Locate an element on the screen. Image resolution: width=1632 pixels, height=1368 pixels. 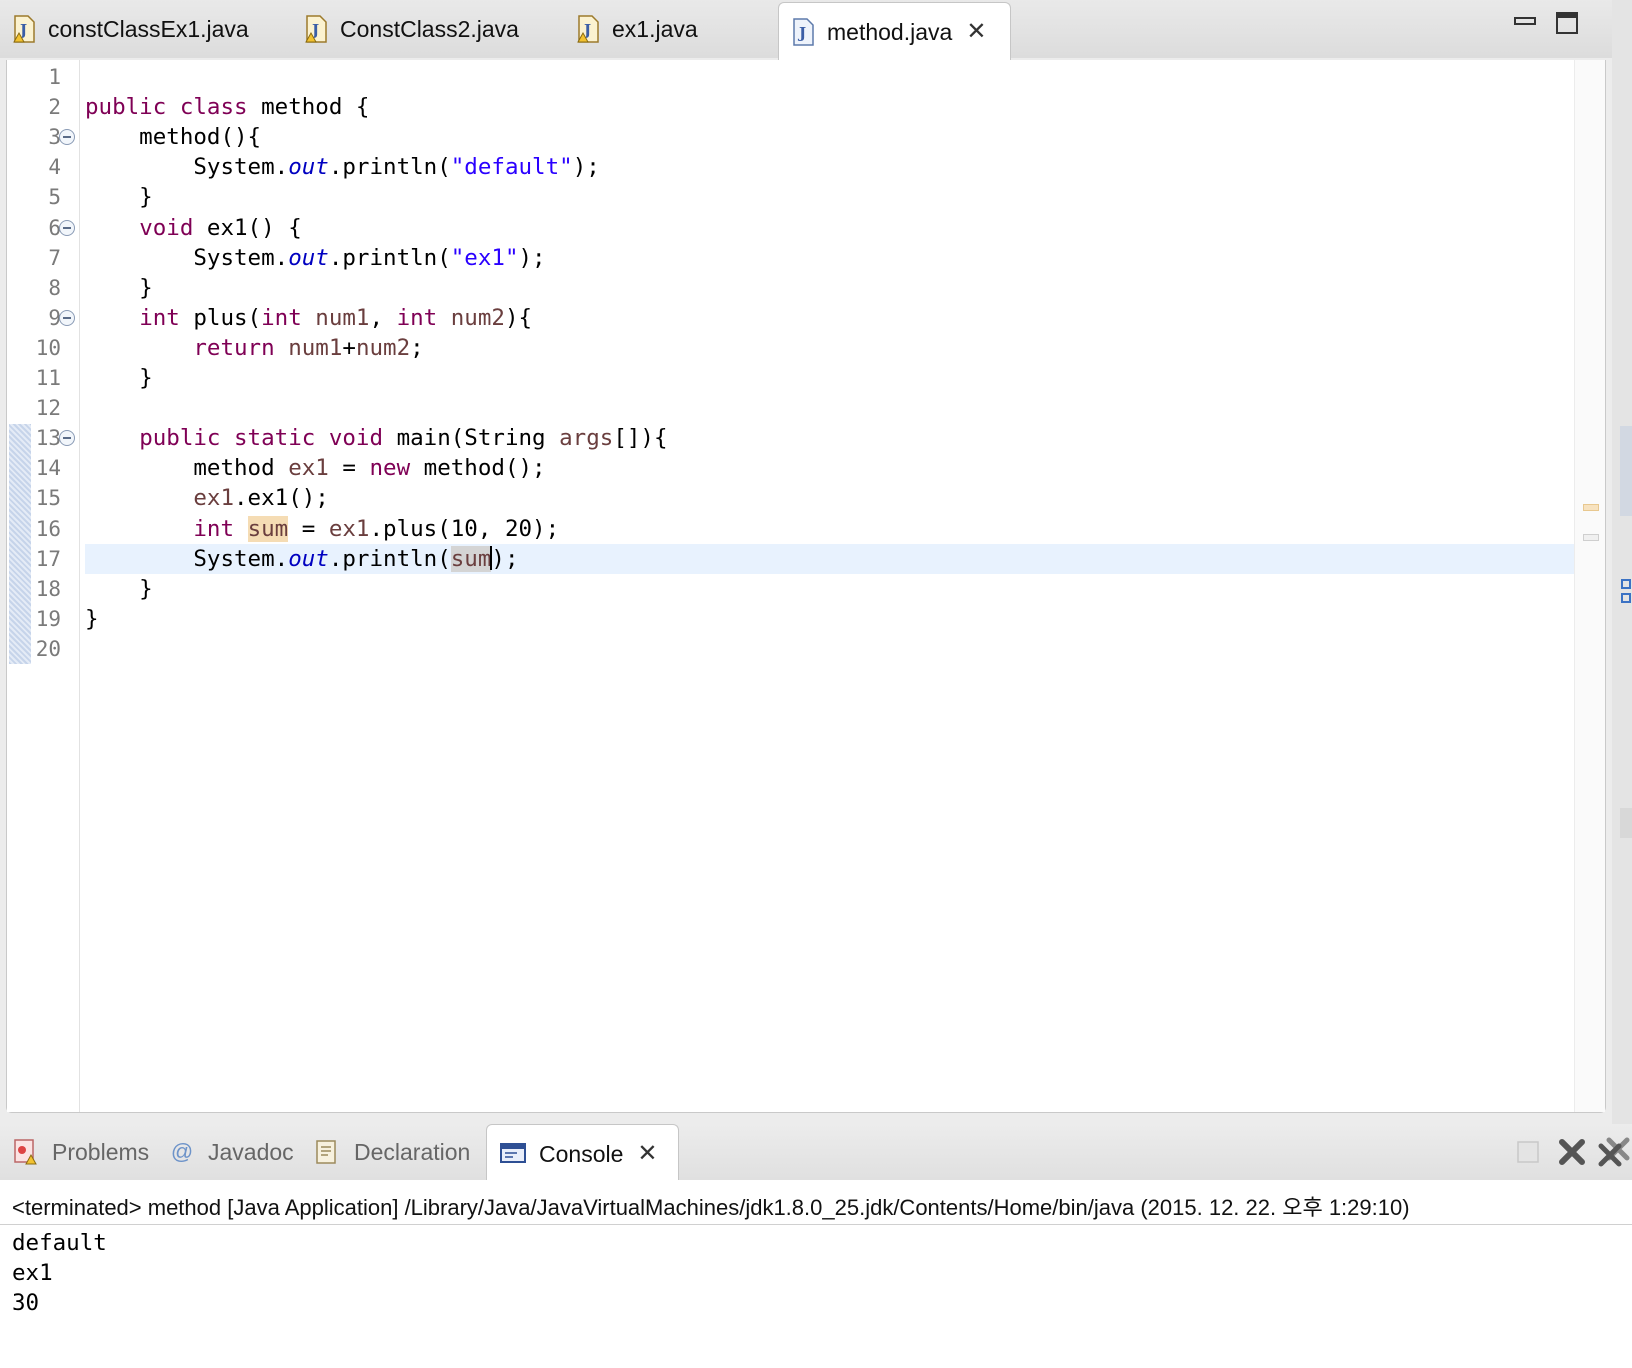
line-number: 20 is located at coordinates (48, 648).